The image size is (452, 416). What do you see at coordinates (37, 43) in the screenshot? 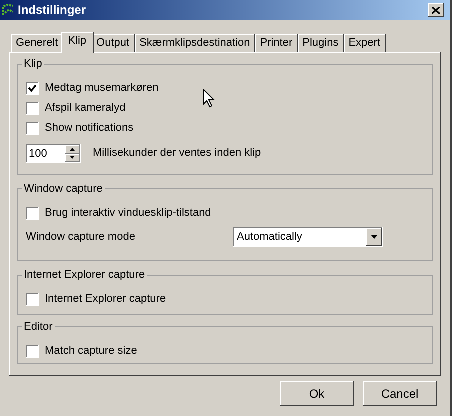
I see `tab: Generelt` at bounding box center [37, 43].